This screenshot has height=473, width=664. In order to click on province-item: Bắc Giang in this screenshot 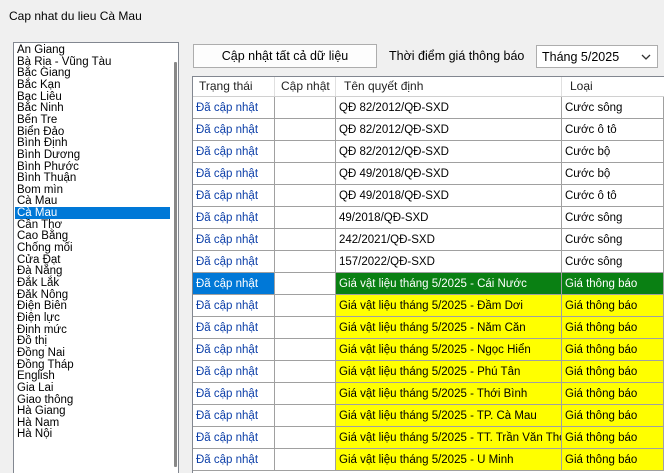, I will do `click(92, 73)`.